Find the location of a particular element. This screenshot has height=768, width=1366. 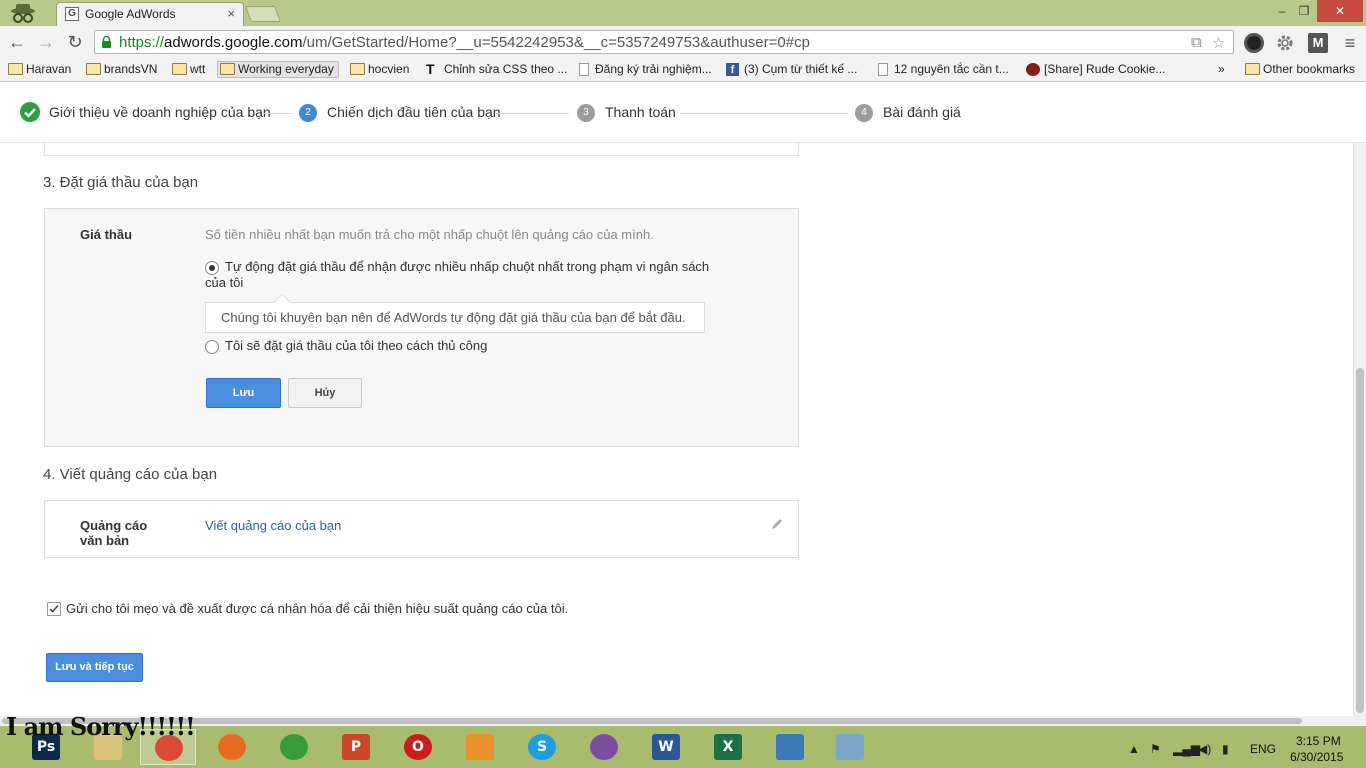

write-ad-link: Viết quảng cáo của bạn is located at coordinates (273, 525).